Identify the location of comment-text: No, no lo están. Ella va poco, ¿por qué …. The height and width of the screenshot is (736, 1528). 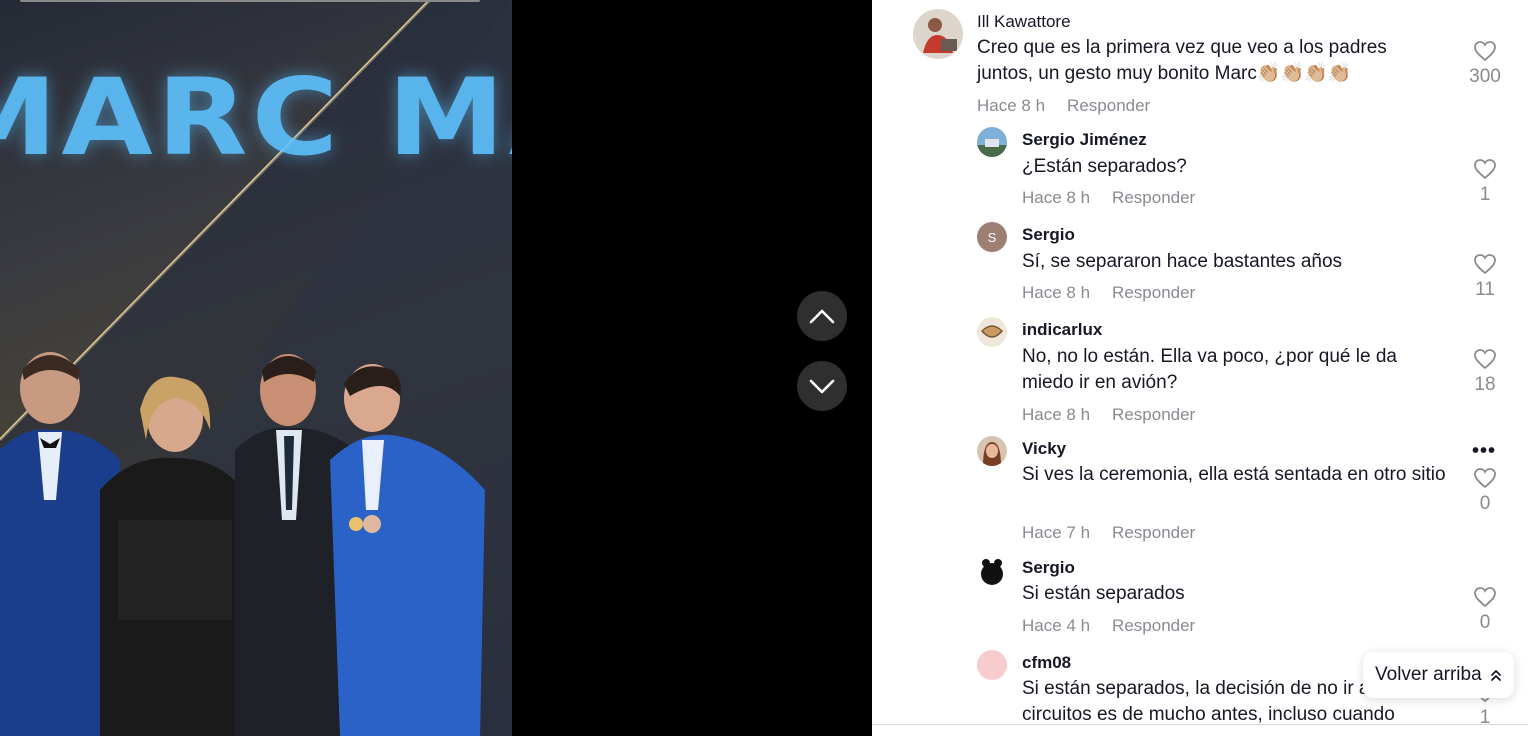
(1209, 369).